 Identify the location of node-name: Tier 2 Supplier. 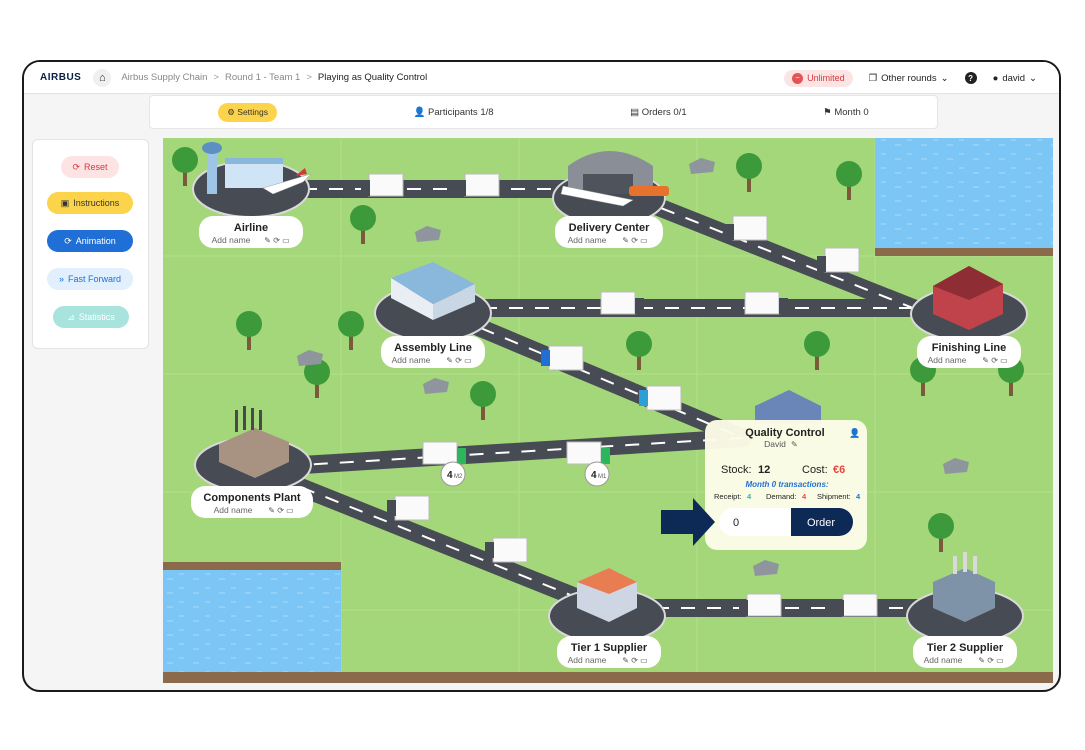
(965, 648).